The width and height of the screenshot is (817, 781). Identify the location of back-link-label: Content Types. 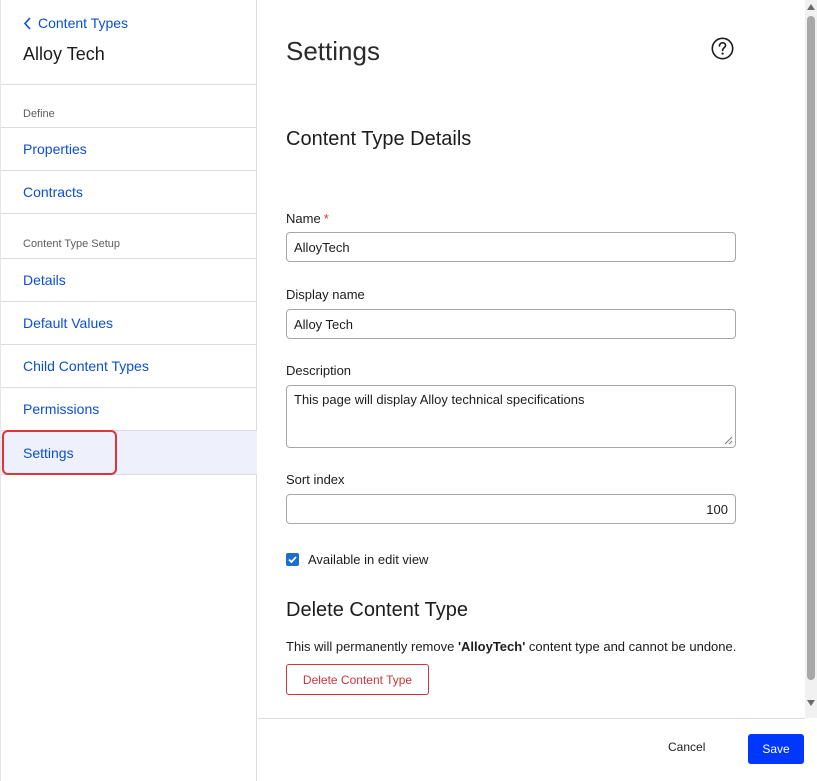
(83, 23).